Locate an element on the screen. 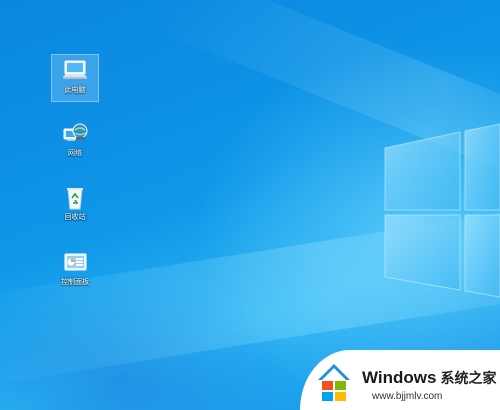  desktop-icon-label: 此电脑 is located at coordinates (75, 90).